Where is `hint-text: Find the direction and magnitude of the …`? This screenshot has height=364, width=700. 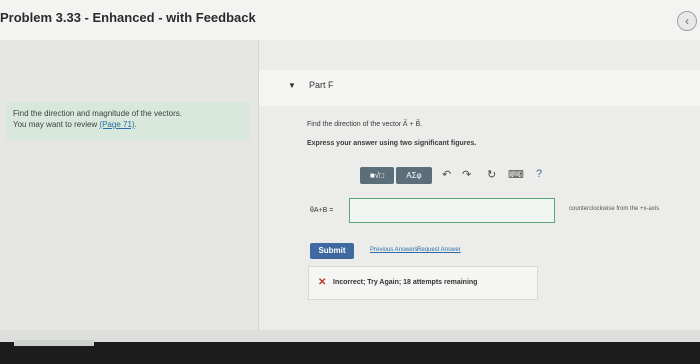 hint-text: Find the direction and magnitude of the … is located at coordinates (97, 113).